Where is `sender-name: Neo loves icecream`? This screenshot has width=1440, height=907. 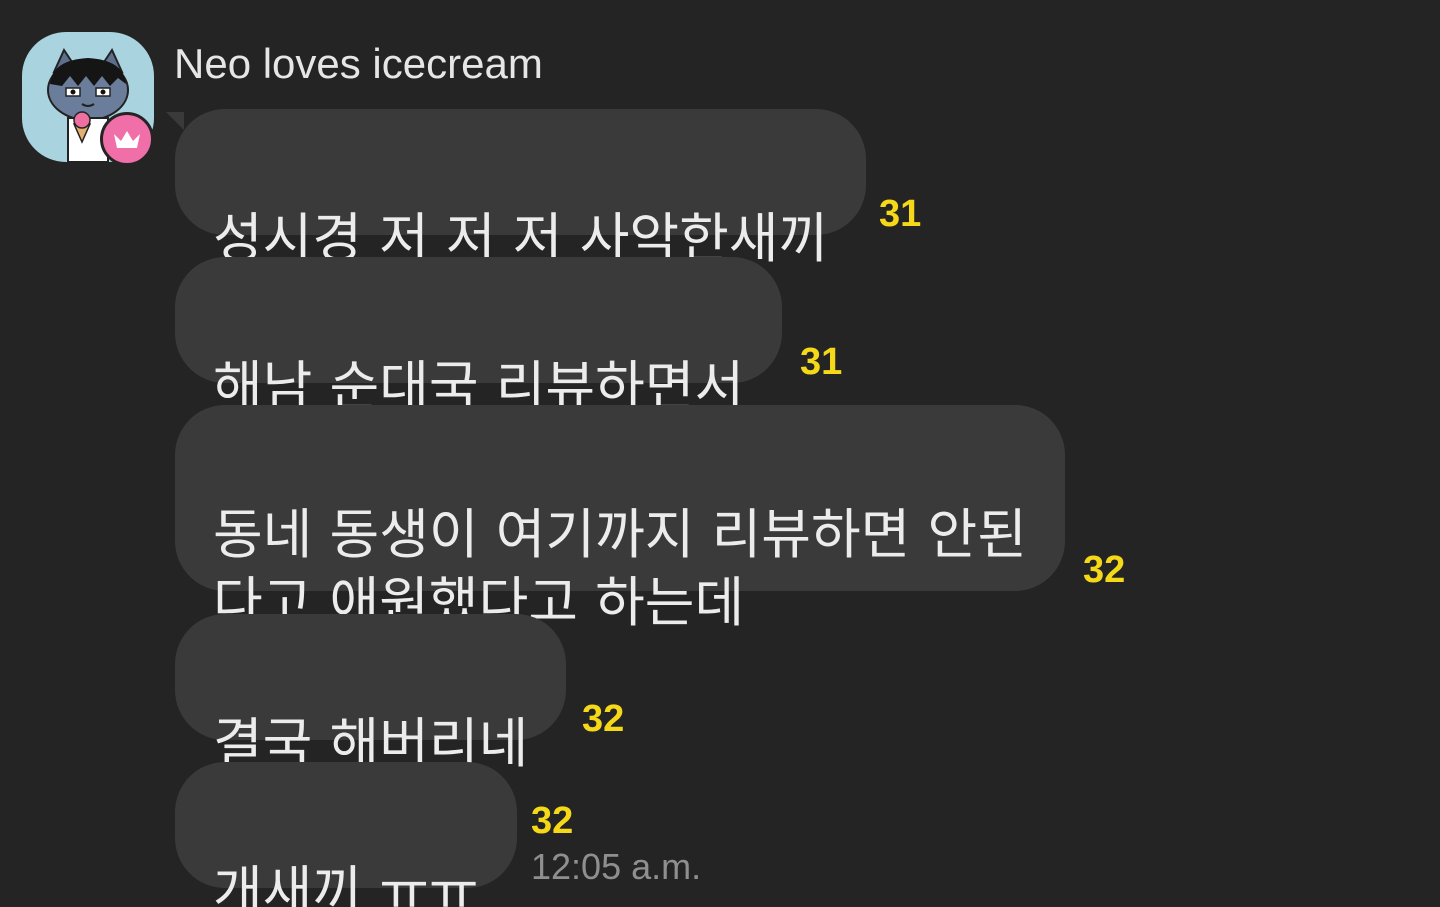 sender-name: Neo loves icecream is located at coordinates (358, 63).